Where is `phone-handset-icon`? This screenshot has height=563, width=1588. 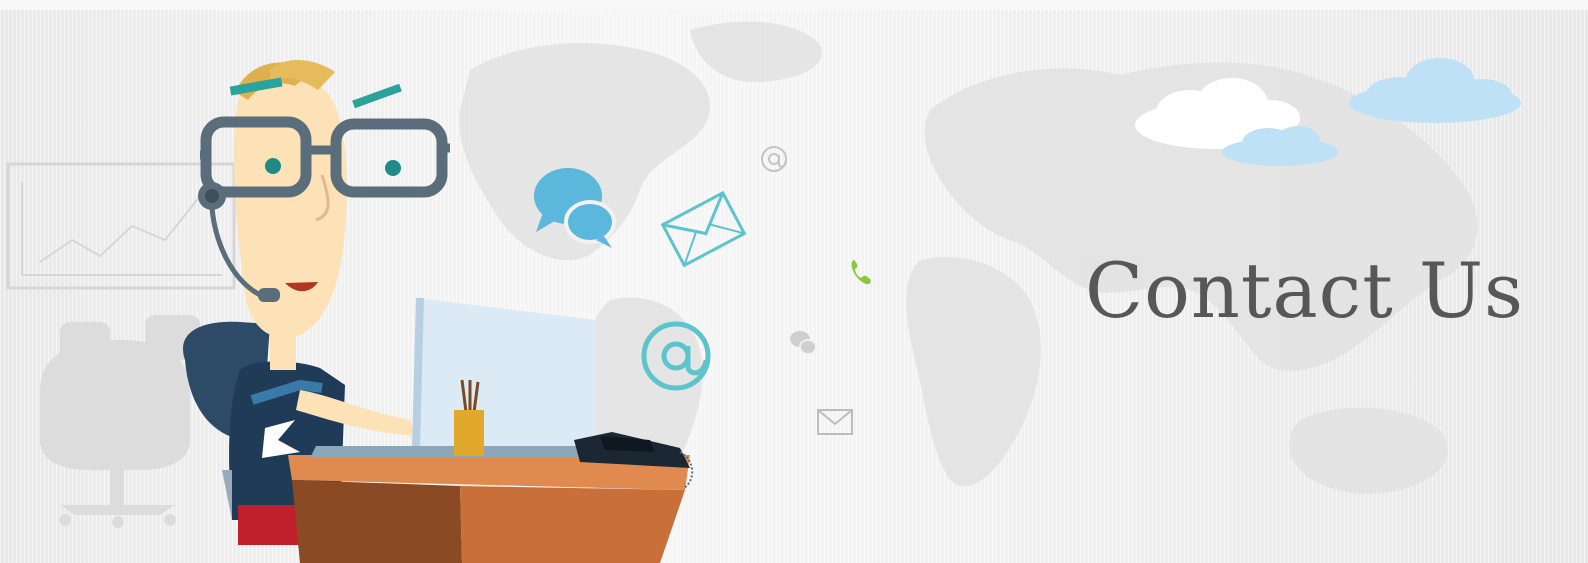 phone-handset-icon is located at coordinates (861, 272).